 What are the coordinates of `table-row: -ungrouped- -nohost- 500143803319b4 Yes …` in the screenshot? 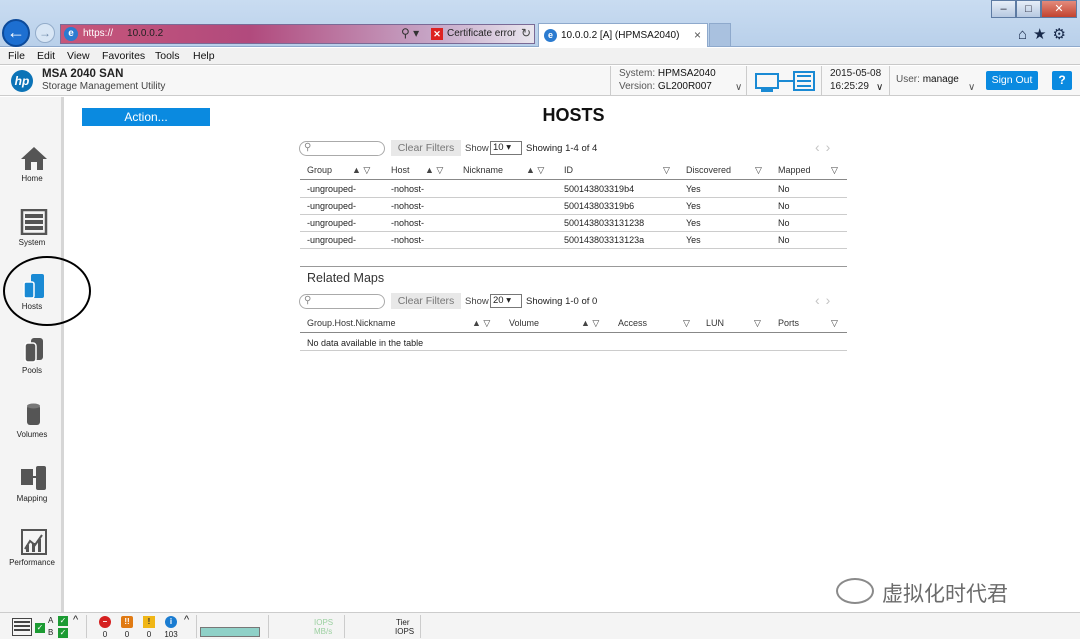 It's located at (573, 189).